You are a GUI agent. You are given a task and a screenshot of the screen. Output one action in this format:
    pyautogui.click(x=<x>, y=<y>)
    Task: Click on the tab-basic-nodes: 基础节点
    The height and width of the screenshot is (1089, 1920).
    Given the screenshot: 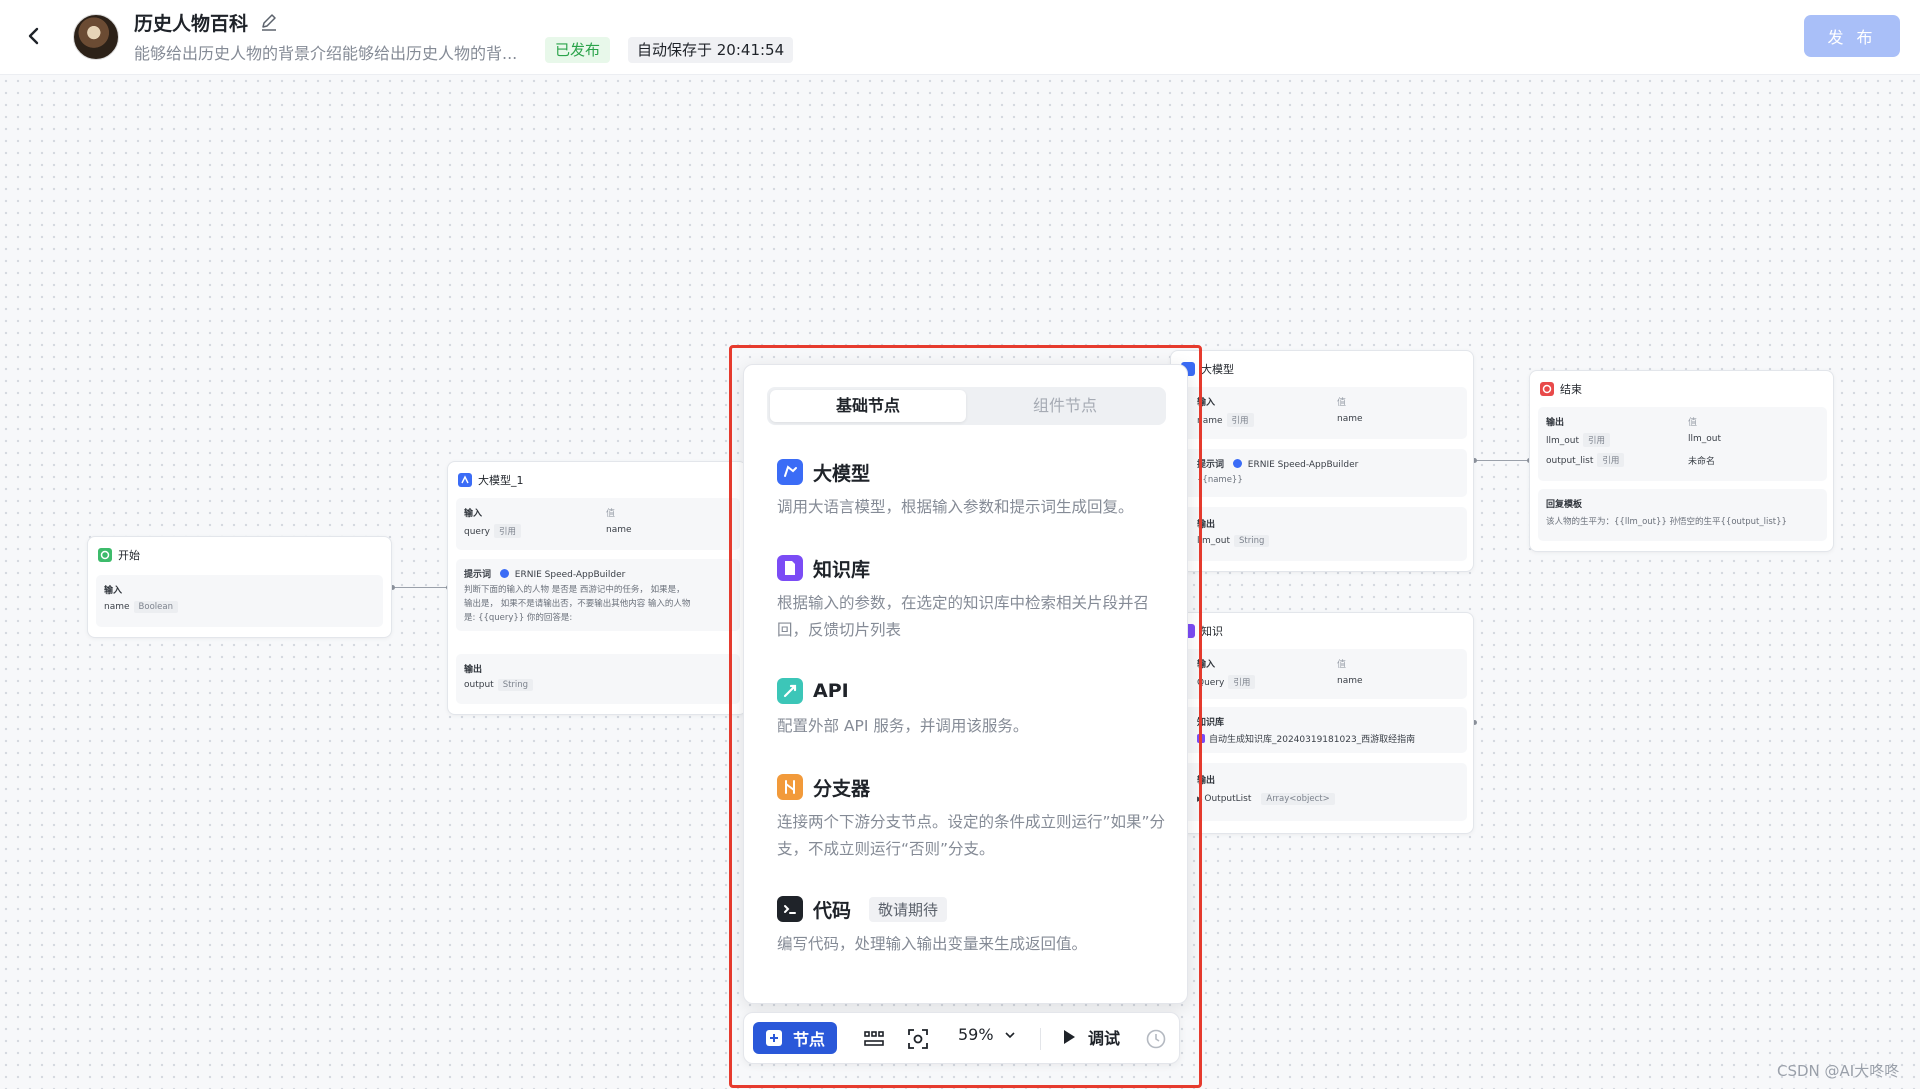 What is the action you would take?
    pyautogui.click(x=868, y=406)
    